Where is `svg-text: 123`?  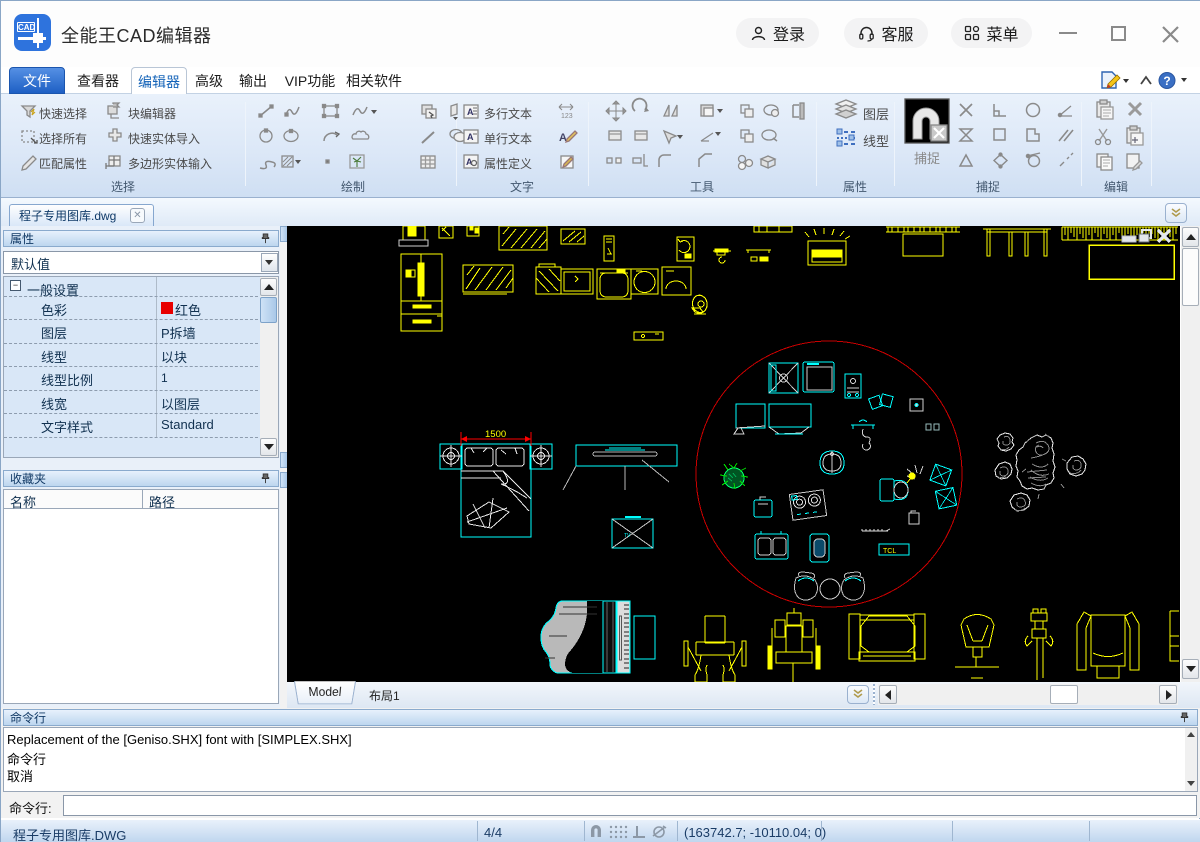
svg-text: 123 is located at coordinates (567, 116).